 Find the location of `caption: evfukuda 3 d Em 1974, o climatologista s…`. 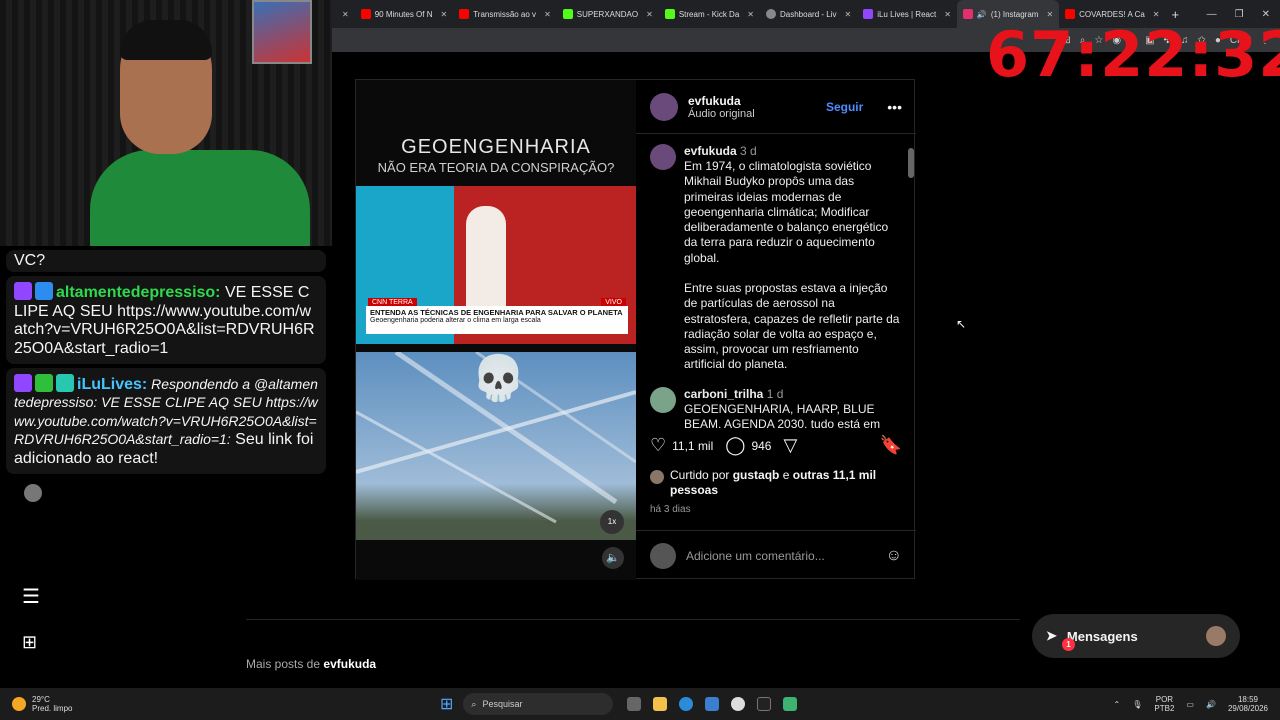

caption: evfukuda 3 d Em 1974, o climatologista s… is located at coordinates (776, 258).